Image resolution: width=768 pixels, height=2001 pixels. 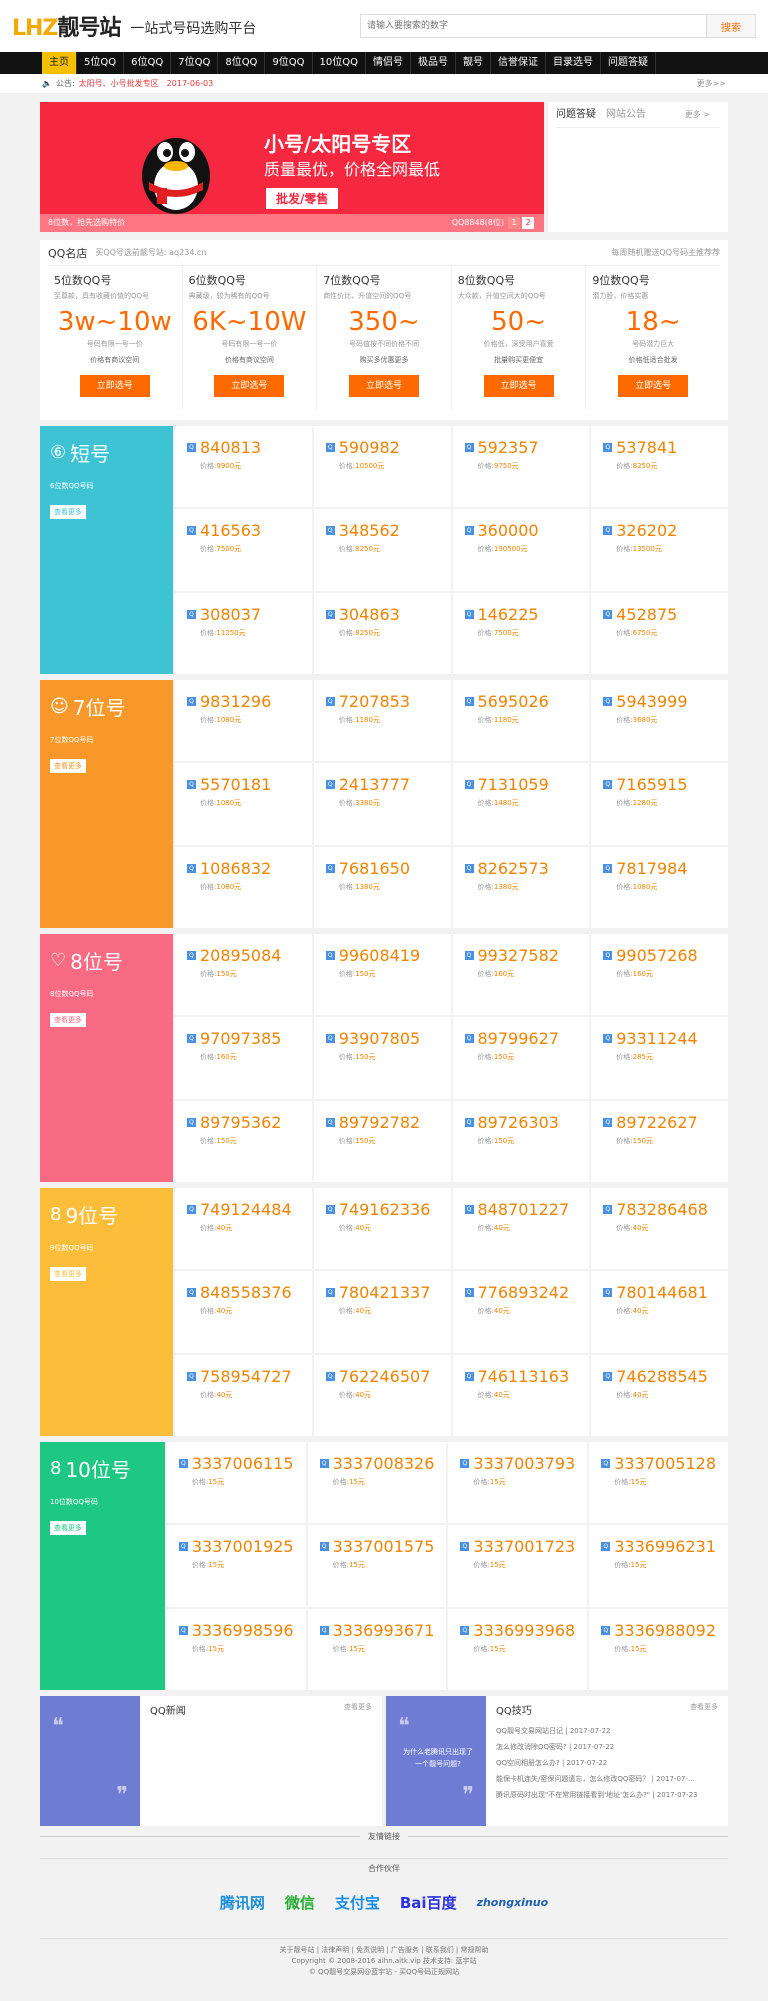 What do you see at coordinates (521, 1141) in the screenshot?
I see `number-cell: Q 89726303 价格:150元` at bounding box center [521, 1141].